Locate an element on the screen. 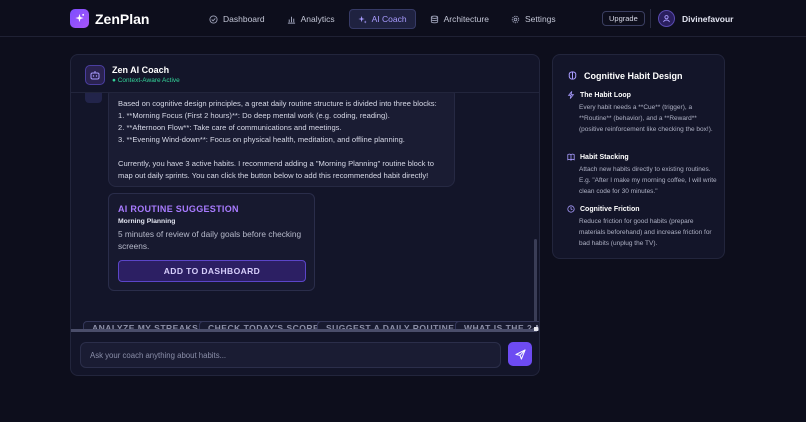 This screenshot has height=422, width=806. app-name: ZenPlan is located at coordinates (122, 18).